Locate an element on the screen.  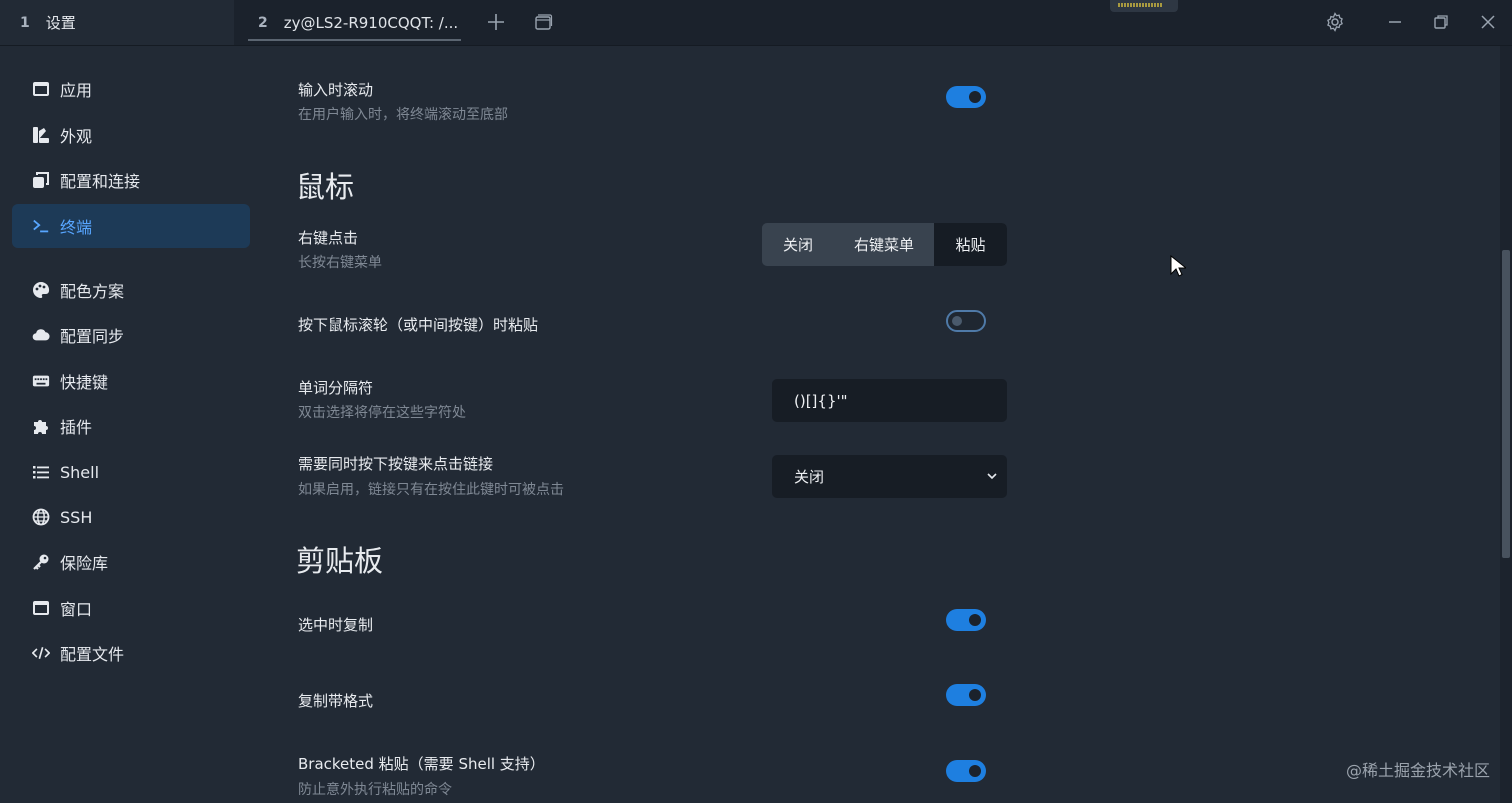
scrollbar-thumb is located at coordinates (1506, 404).